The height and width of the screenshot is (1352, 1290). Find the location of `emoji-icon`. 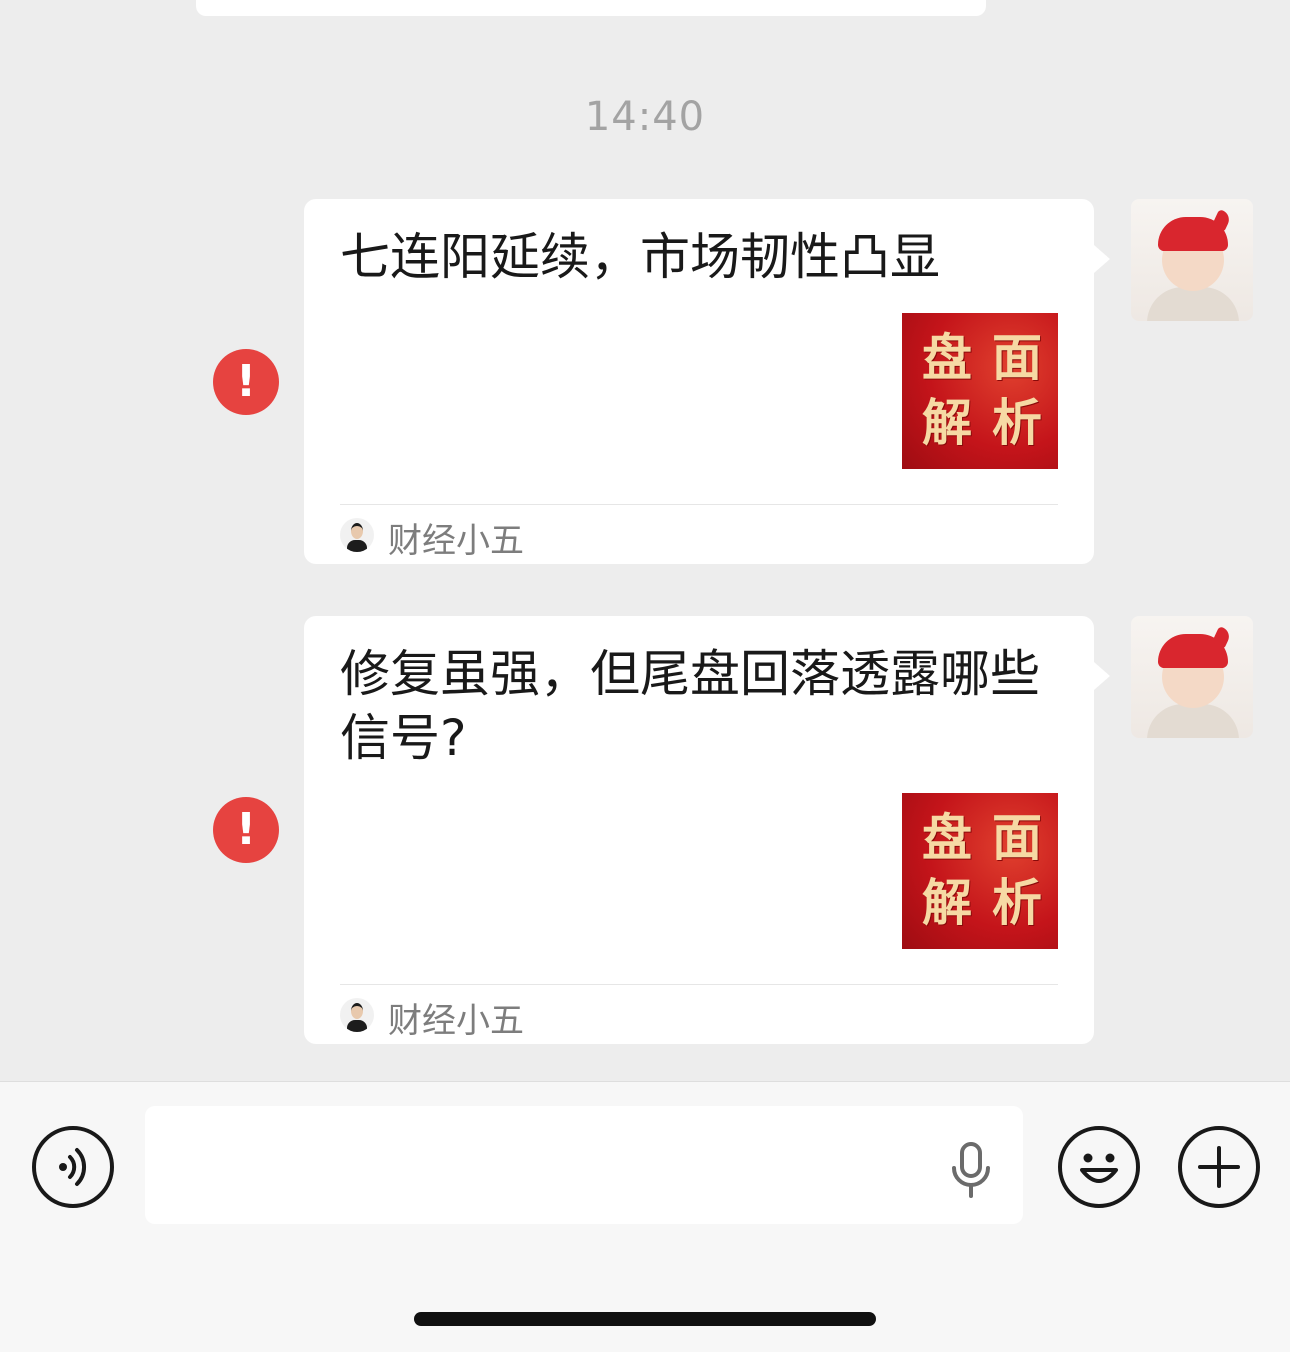

emoji-icon is located at coordinates (1099, 1168).